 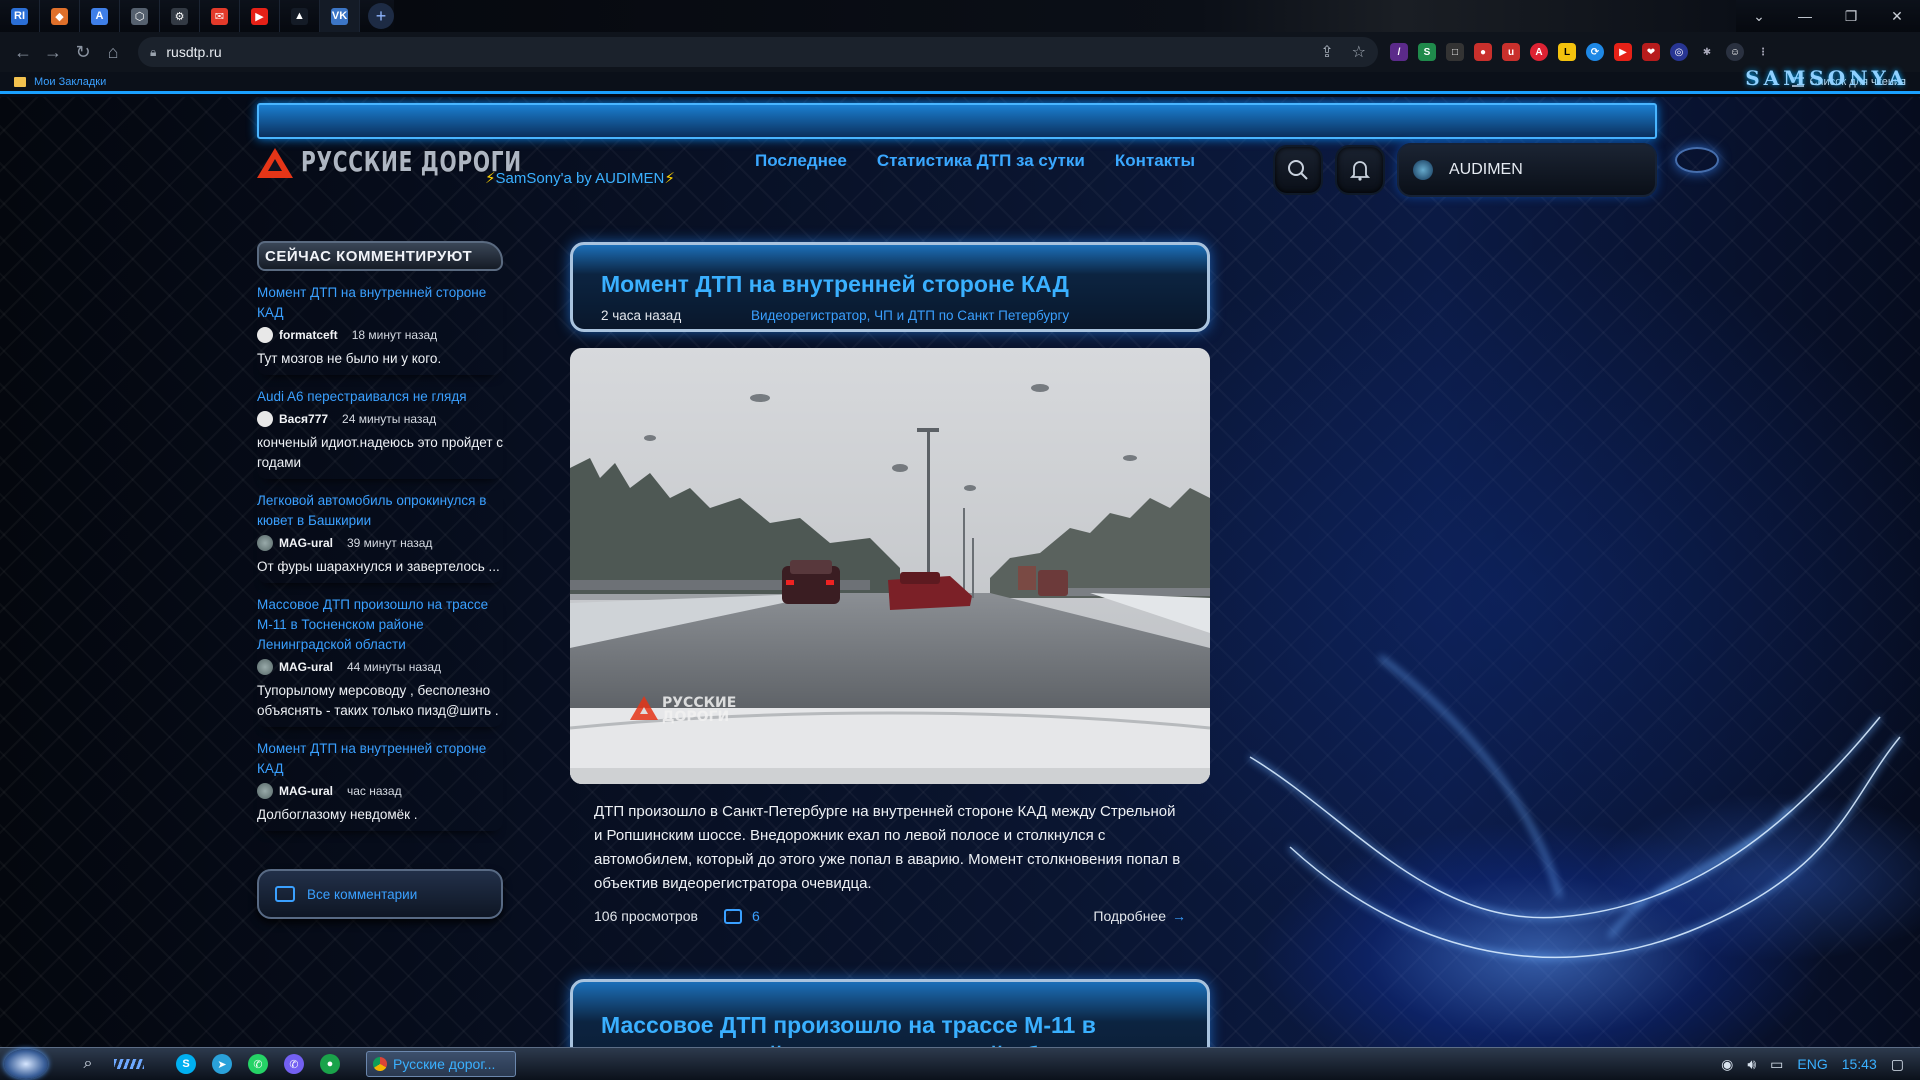 I want to click on browser-tab: ◆, so click(x=60, y=16).